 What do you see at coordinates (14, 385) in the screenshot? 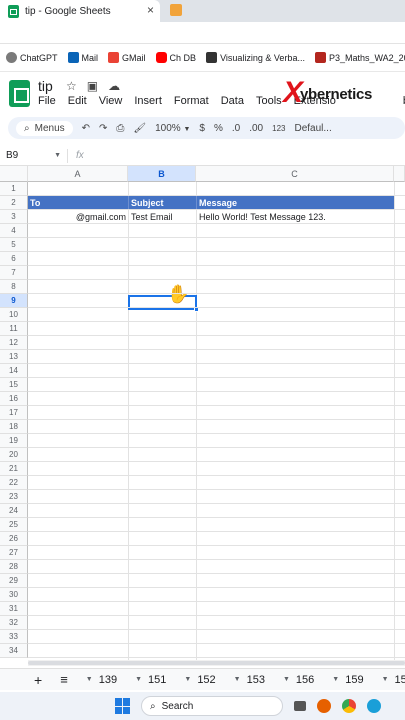
I see `row-header-15: 15` at bounding box center [14, 385].